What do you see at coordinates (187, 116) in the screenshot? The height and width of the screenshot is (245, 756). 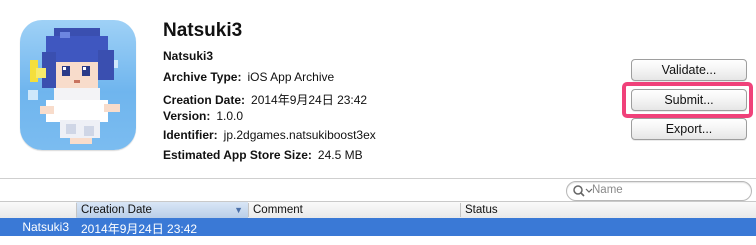 I see `detail-label: Version:` at bounding box center [187, 116].